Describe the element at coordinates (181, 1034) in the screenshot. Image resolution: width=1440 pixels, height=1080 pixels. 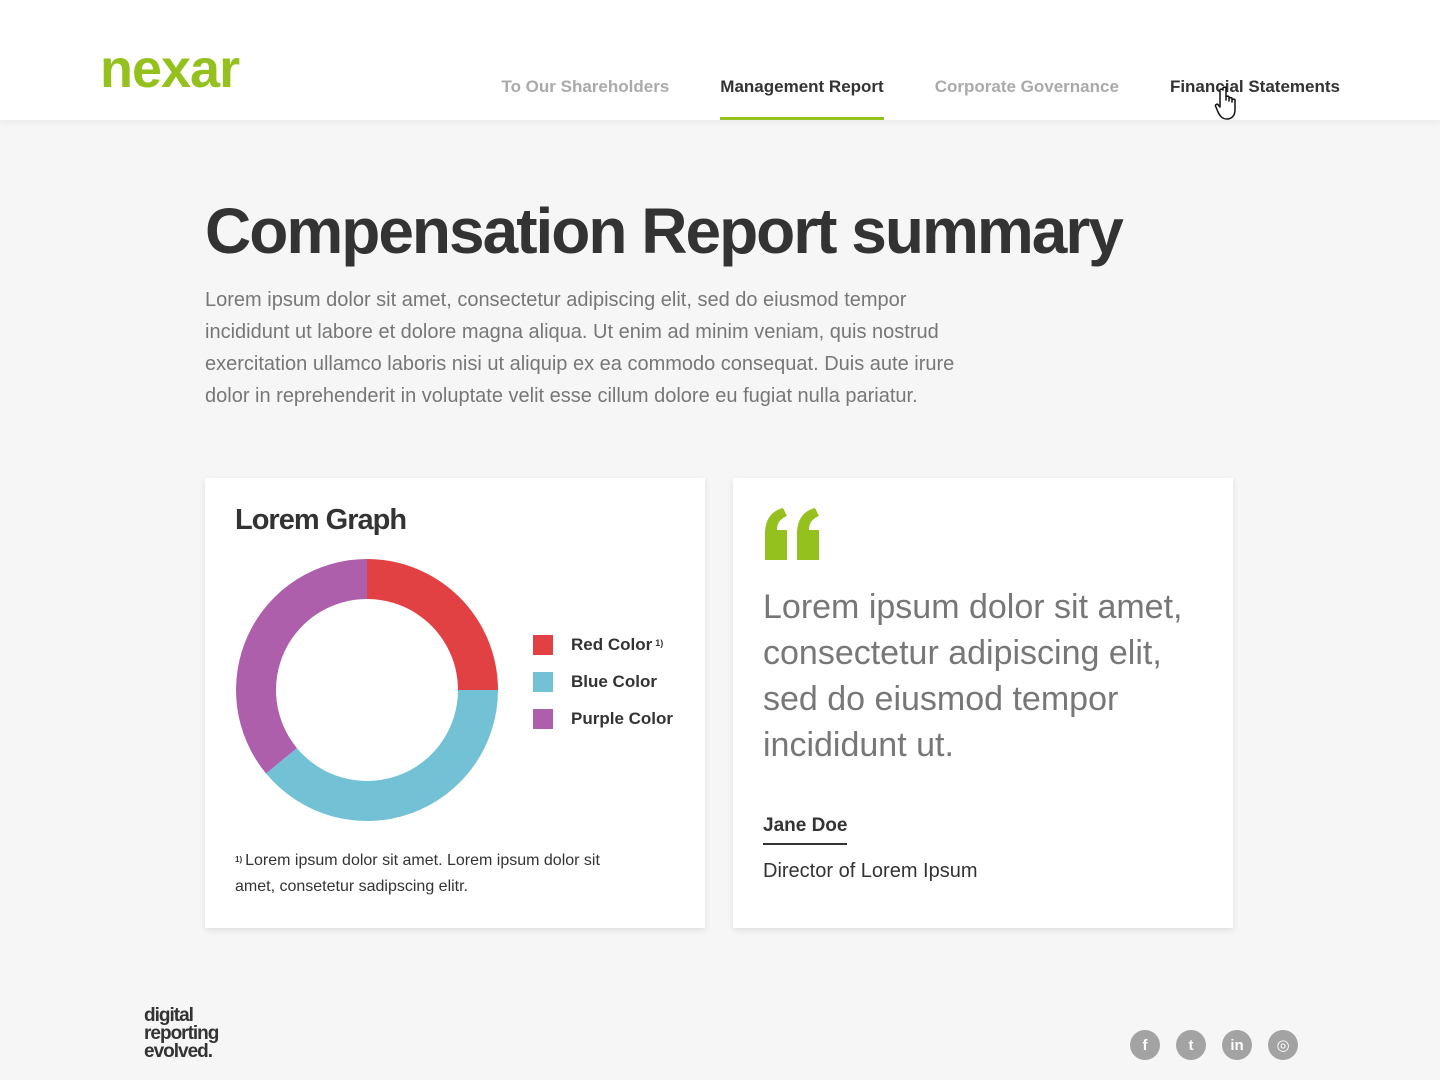
I see `footer-tagline: digital reporting evolved.` at that location.